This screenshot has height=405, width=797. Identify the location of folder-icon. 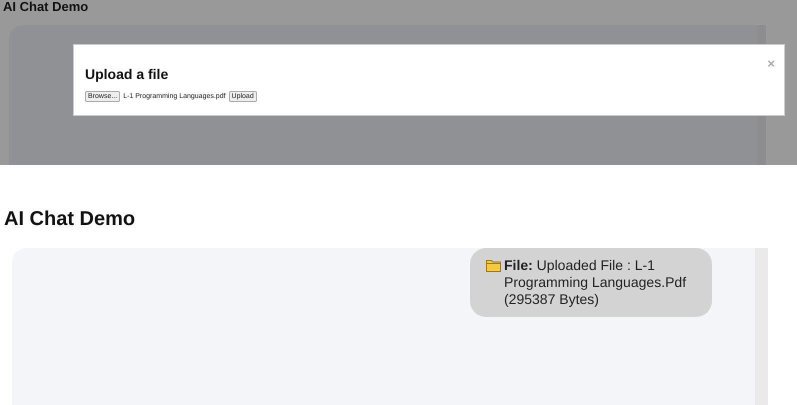
(493, 265).